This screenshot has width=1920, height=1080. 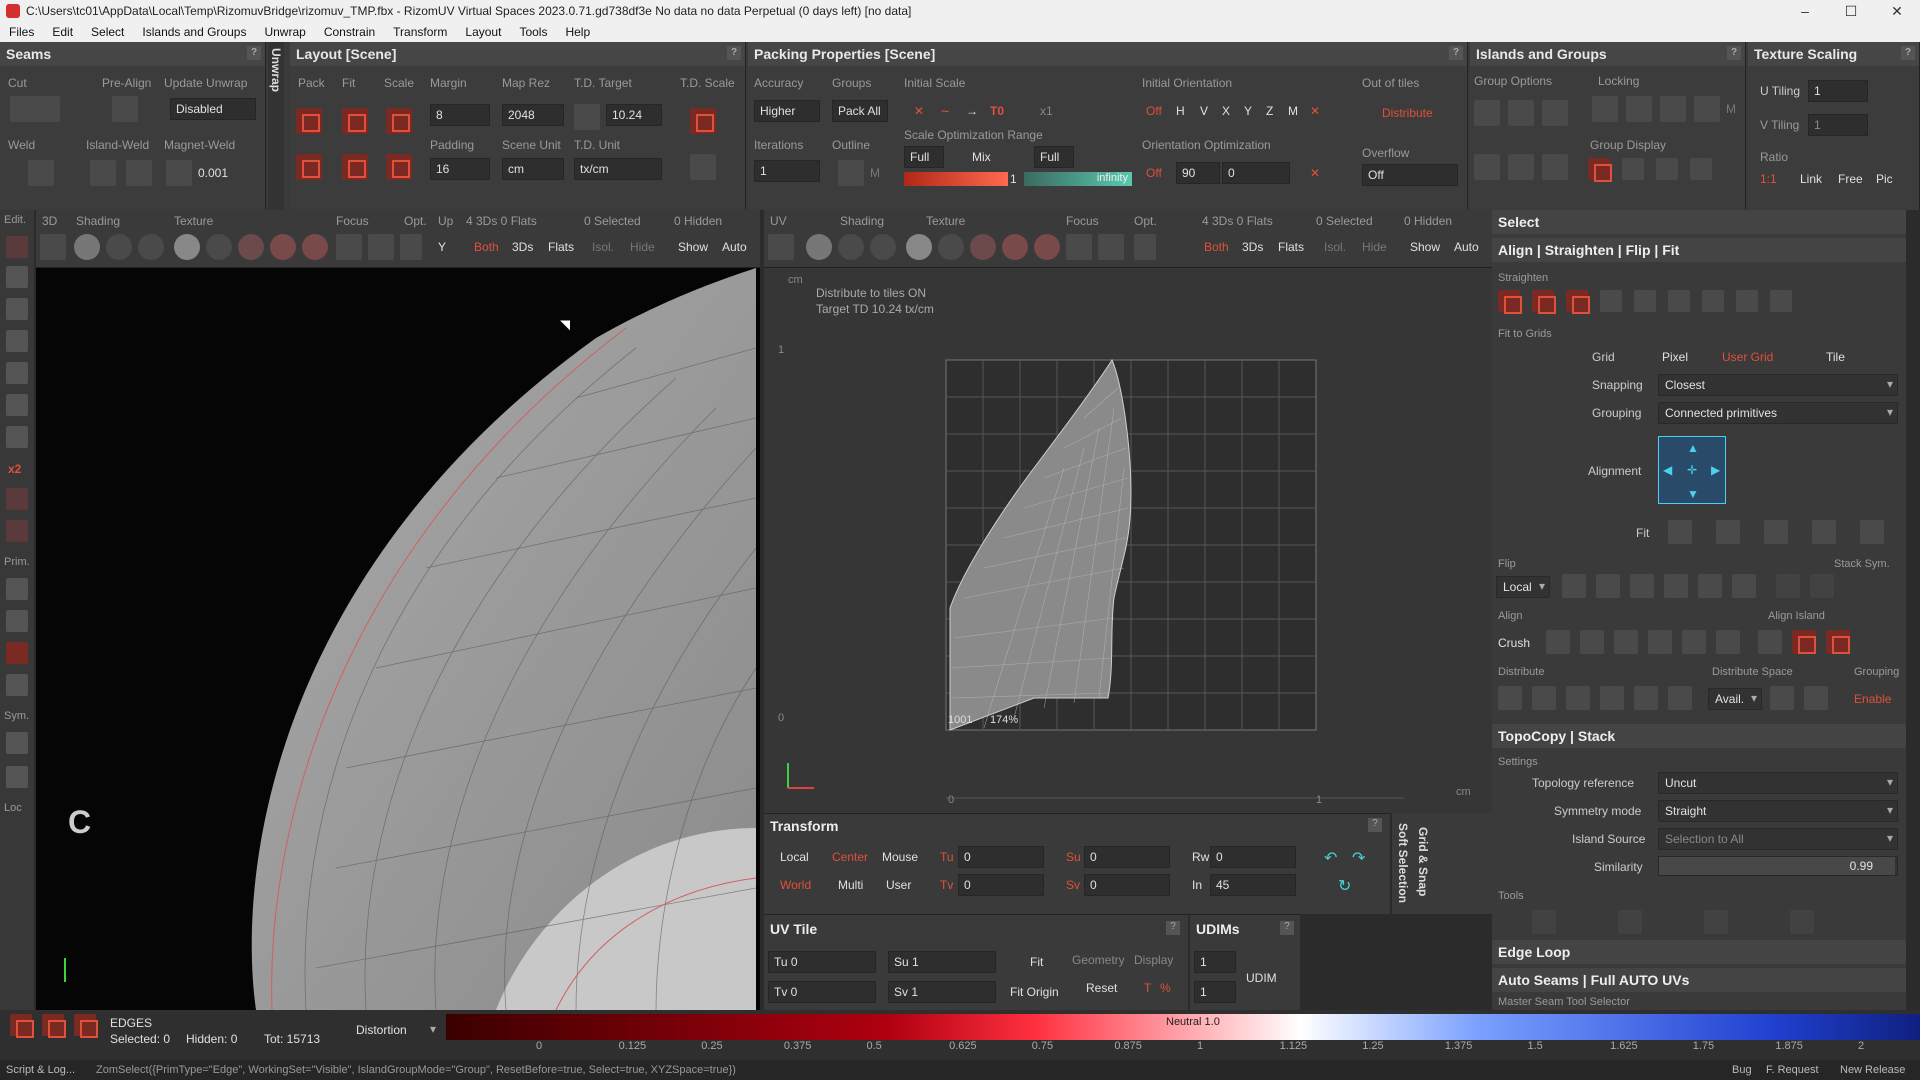 I want to click on scale-wave-icon: ∼, so click(x=945, y=111).